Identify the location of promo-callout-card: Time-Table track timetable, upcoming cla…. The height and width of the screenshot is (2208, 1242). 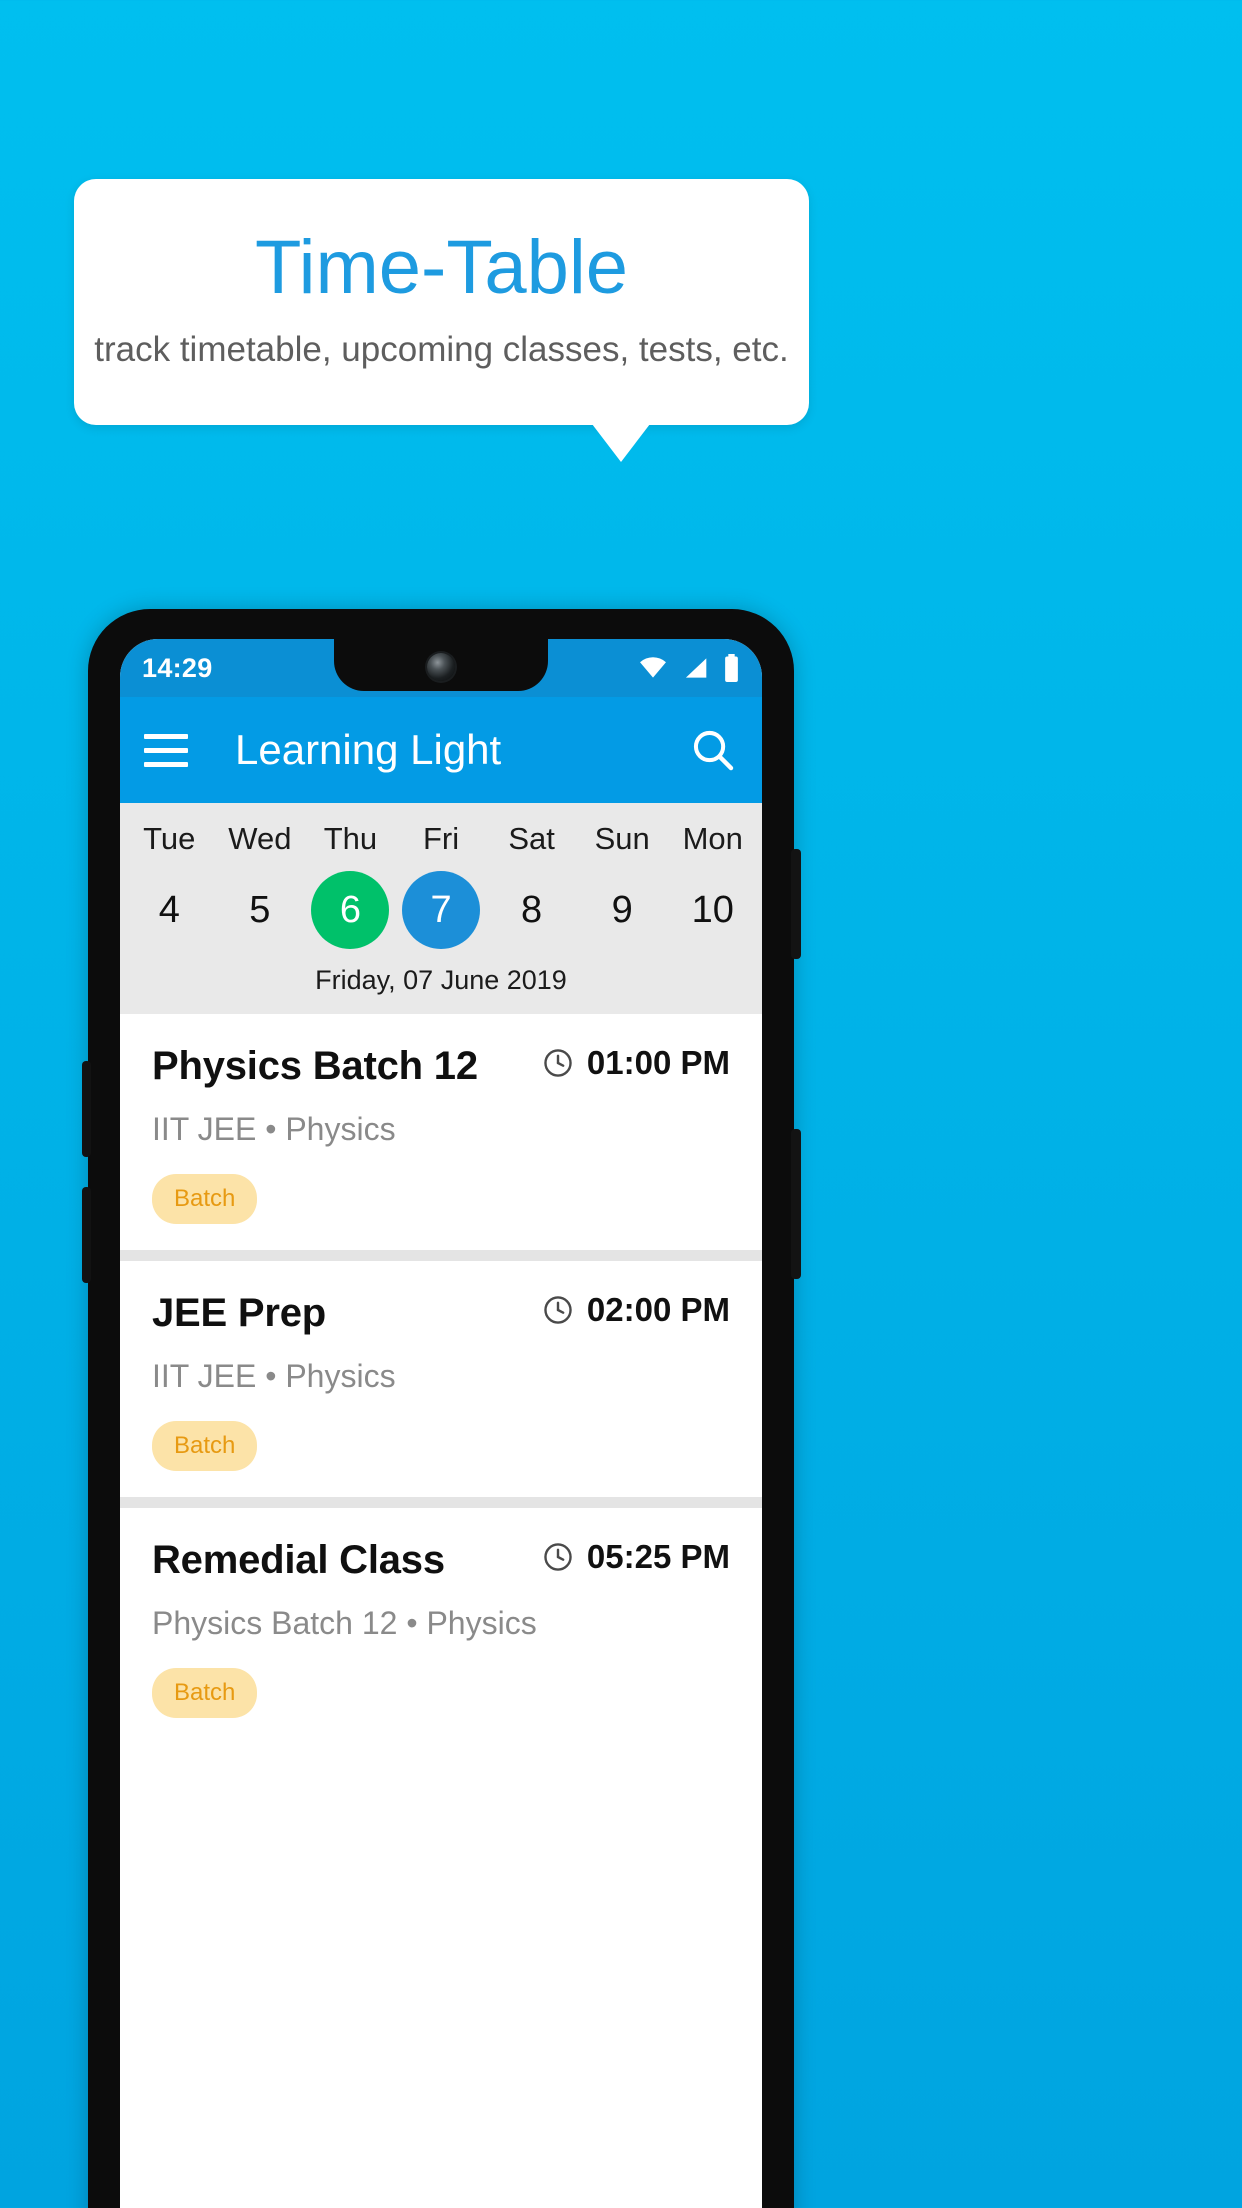
(441, 302).